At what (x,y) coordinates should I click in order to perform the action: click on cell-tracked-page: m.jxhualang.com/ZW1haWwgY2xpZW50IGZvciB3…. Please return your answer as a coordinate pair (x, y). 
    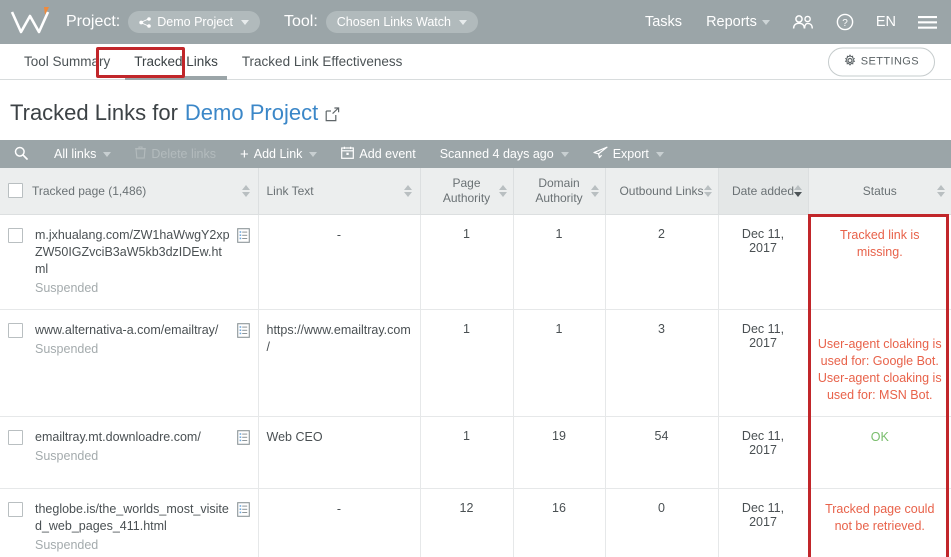
    Looking at the image, I should click on (129, 262).